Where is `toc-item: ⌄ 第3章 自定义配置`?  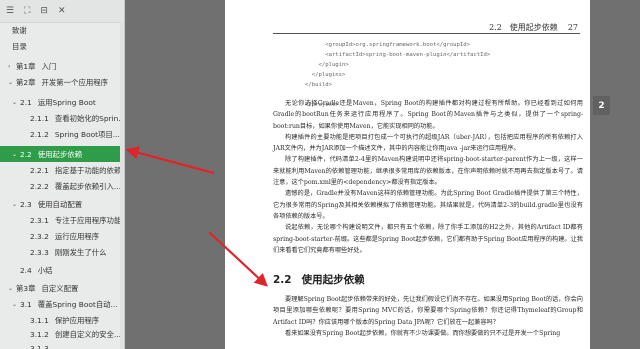 toc-item: ⌄ 第3章 自定义配置 is located at coordinates (62, 288).